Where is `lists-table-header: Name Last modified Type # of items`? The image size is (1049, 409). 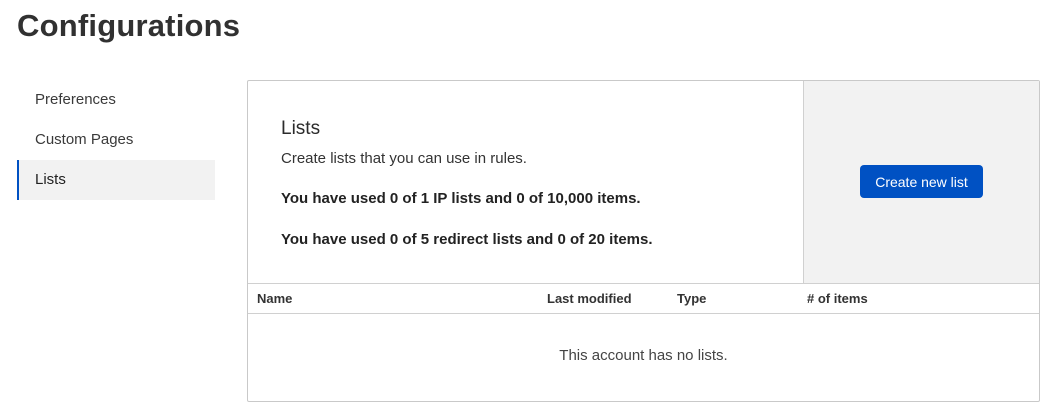 lists-table-header: Name Last modified Type # of items is located at coordinates (643, 299).